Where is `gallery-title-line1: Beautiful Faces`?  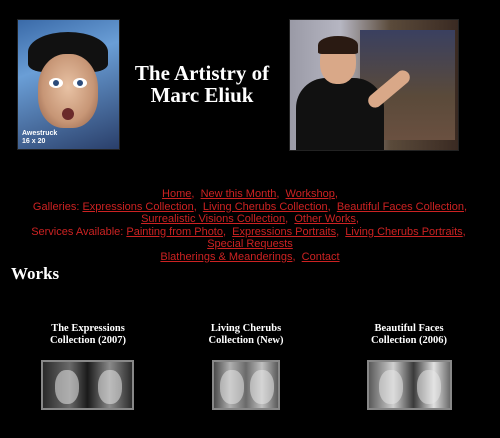
gallery-title-line1: Beautiful Faces is located at coordinates (409, 328).